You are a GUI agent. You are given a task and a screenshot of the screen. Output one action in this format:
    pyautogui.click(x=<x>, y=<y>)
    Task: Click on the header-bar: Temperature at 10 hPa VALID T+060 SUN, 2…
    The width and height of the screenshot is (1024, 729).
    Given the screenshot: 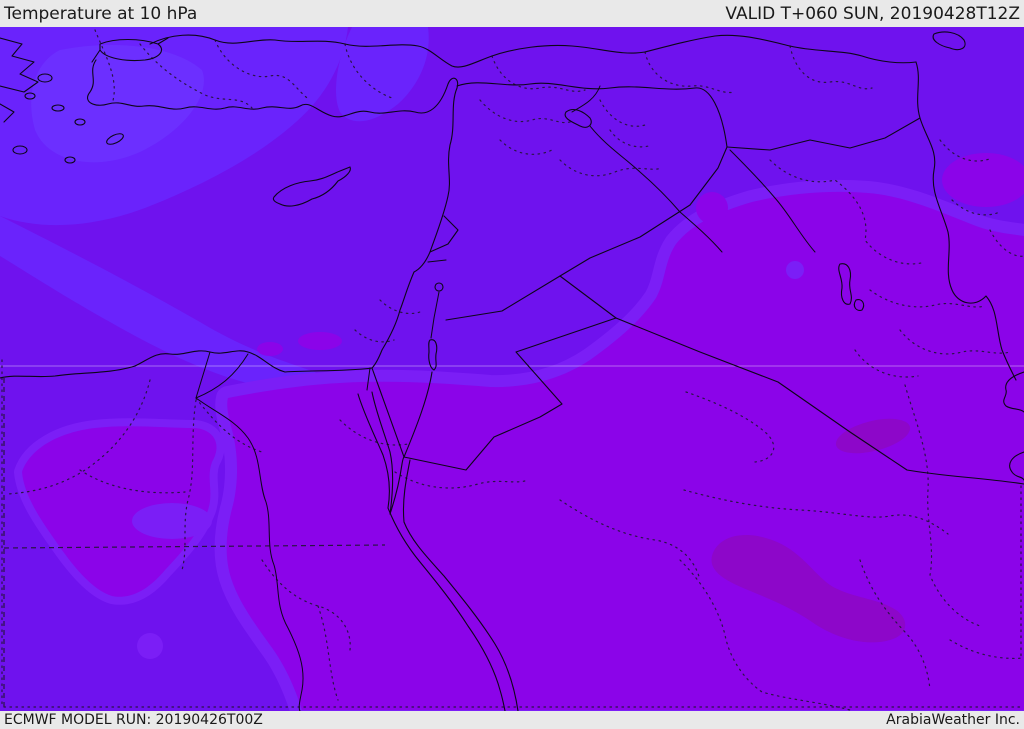 What is the action you would take?
    pyautogui.click(x=512, y=13)
    